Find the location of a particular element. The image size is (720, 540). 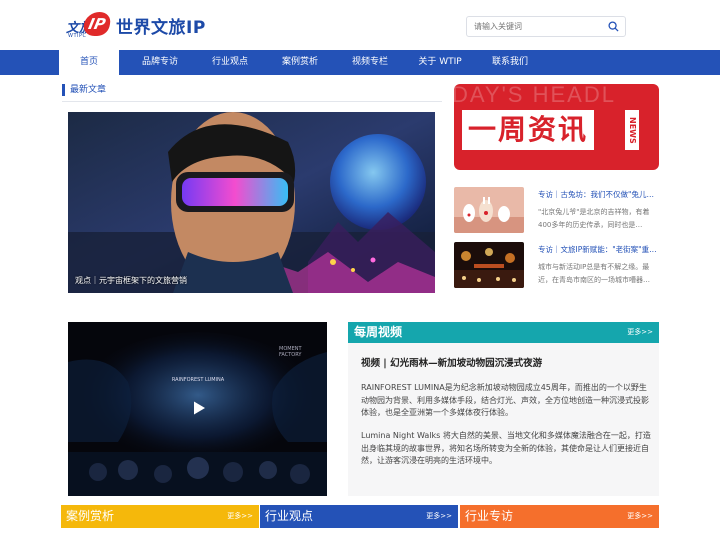

play-icon is located at coordinates (199, 408).